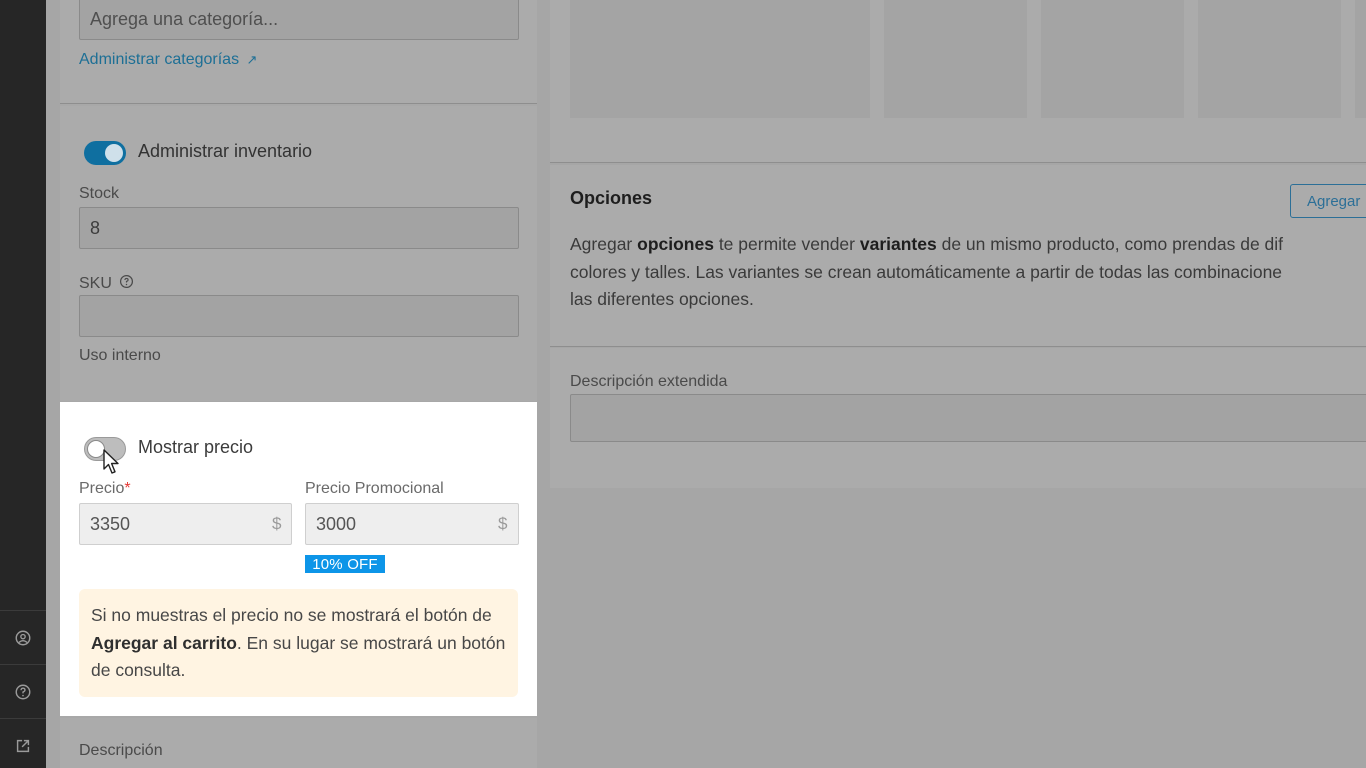 The width and height of the screenshot is (1366, 768). I want to click on question-circle-icon, so click(126, 281).